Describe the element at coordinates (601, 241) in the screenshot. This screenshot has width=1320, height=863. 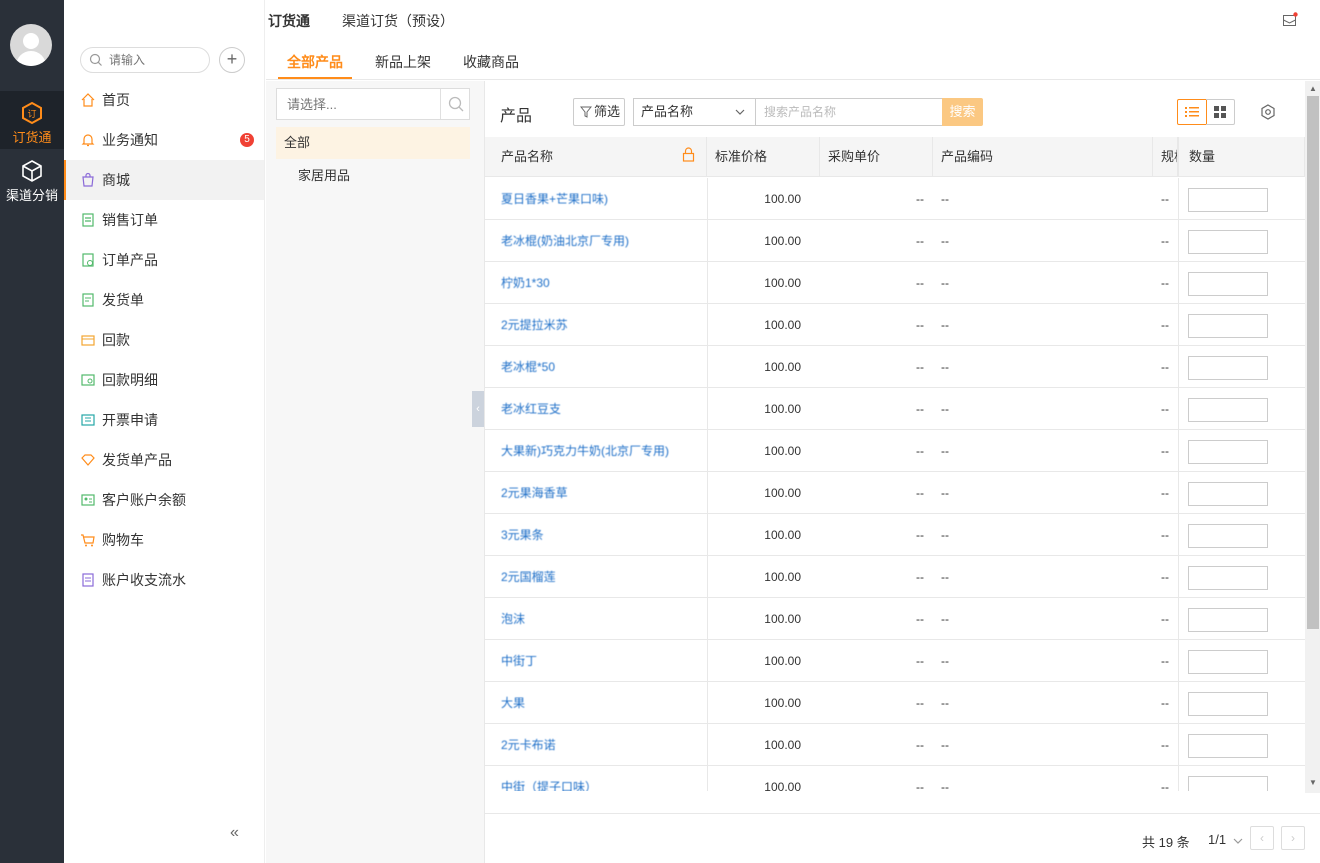
I see `product-name-link: 老冰棍(奶油北京厂专用)` at that location.